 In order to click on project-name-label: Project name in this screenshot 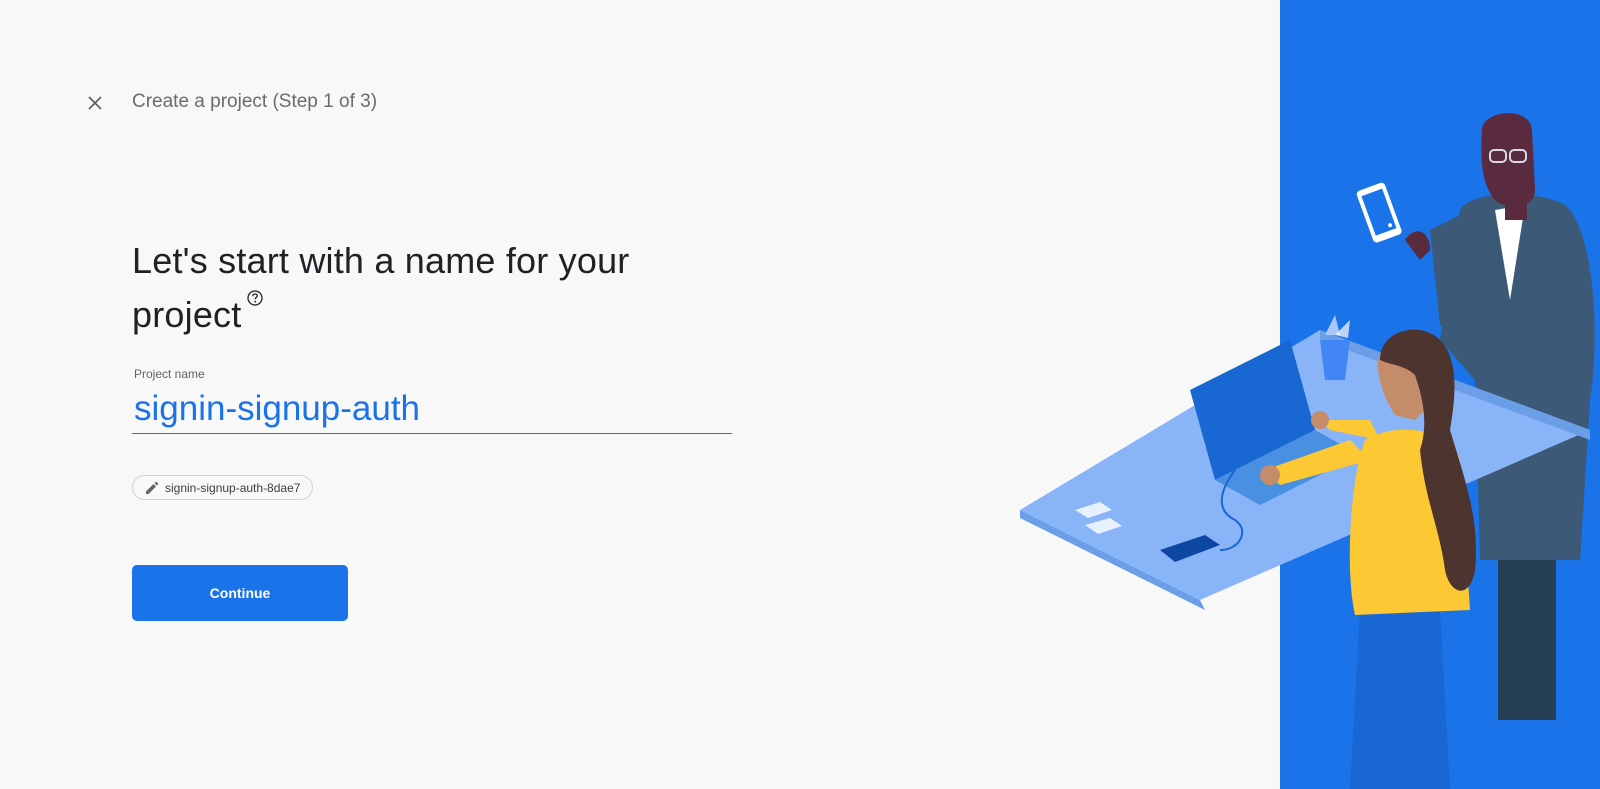, I will do `click(169, 374)`.